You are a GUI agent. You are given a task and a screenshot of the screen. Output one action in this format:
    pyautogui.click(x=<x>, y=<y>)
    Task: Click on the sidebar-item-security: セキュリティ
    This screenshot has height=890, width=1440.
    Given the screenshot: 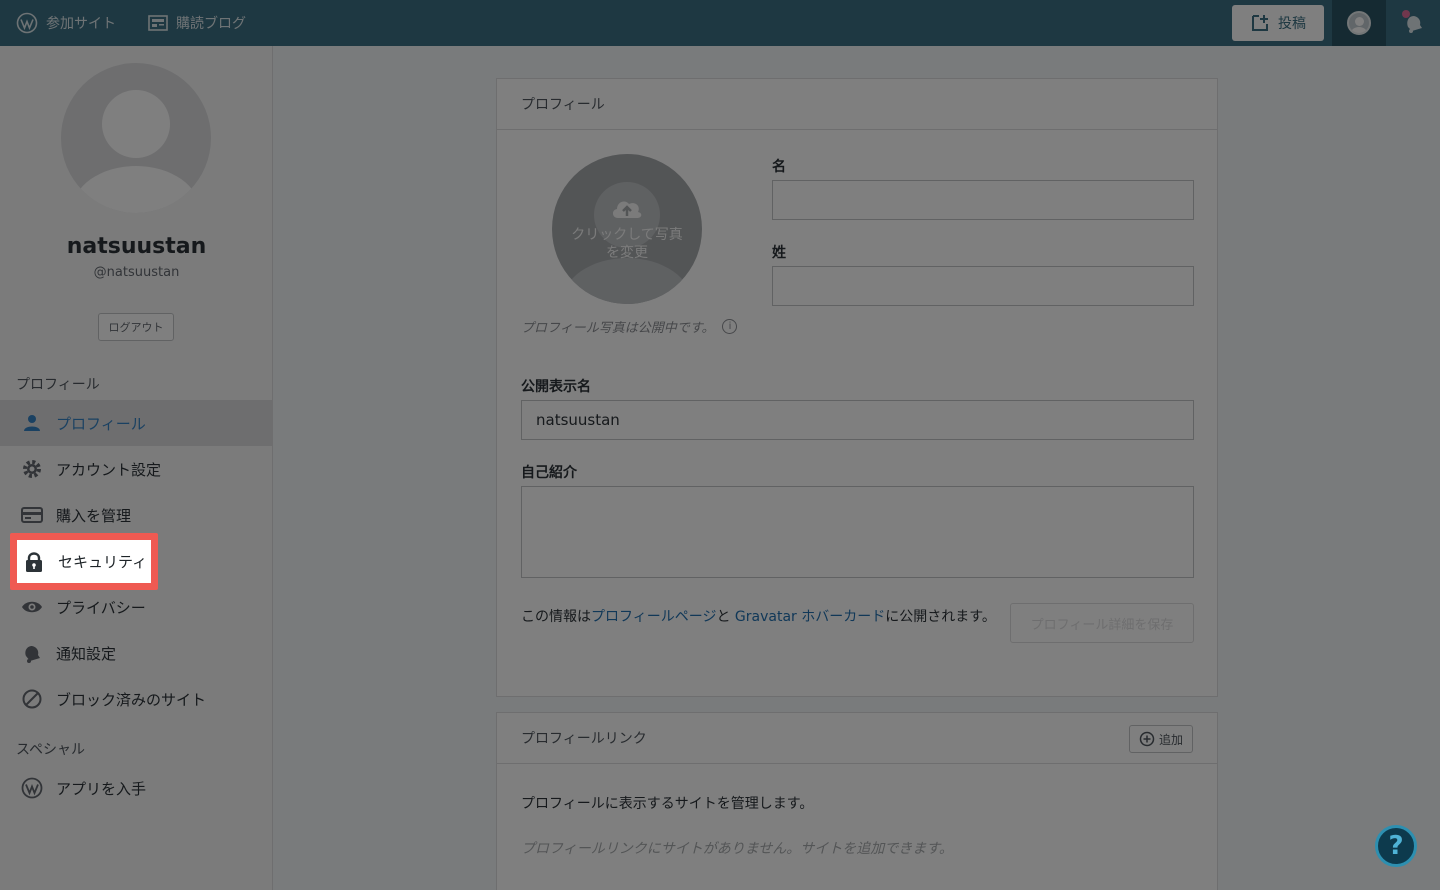 What is the action you would take?
    pyautogui.click(x=84, y=561)
    